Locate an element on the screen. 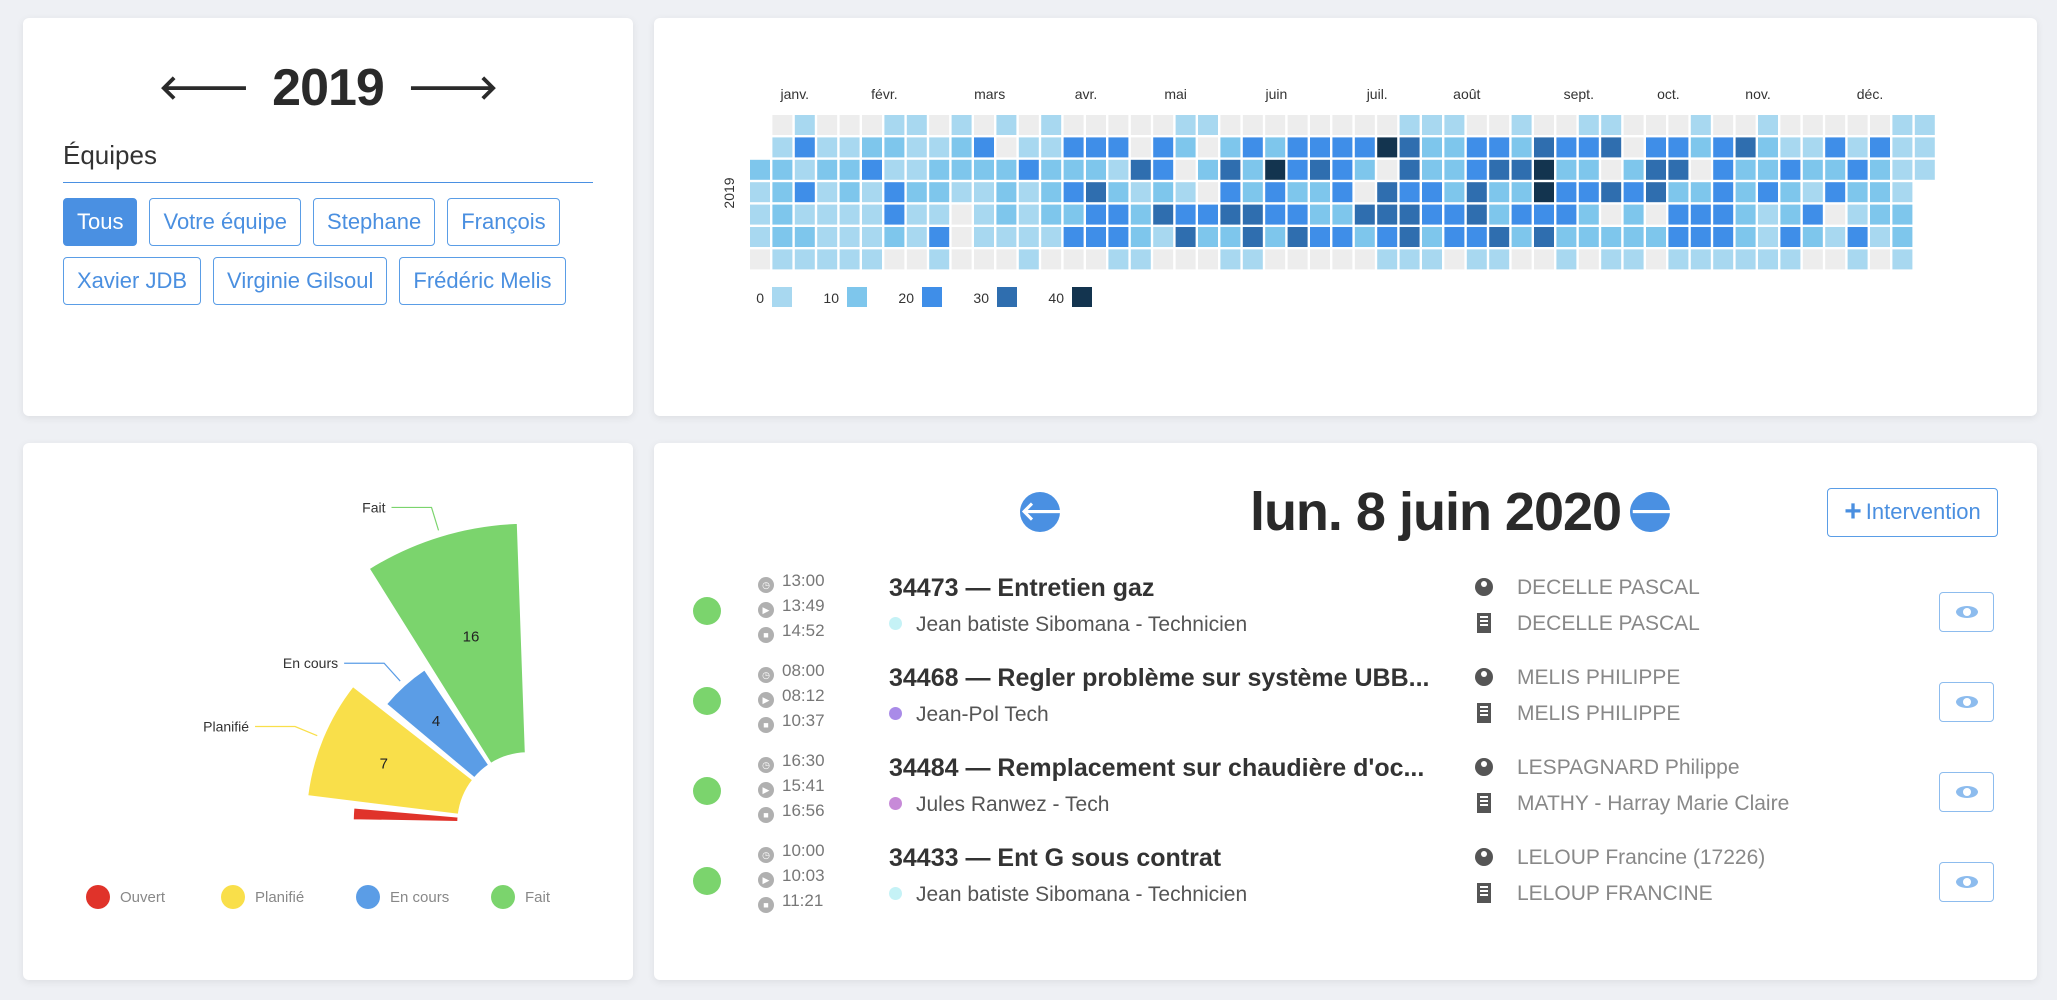 This screenshot has width=2057, height=1000. team-button-tous: Tous is located at coordinates (100, 222).